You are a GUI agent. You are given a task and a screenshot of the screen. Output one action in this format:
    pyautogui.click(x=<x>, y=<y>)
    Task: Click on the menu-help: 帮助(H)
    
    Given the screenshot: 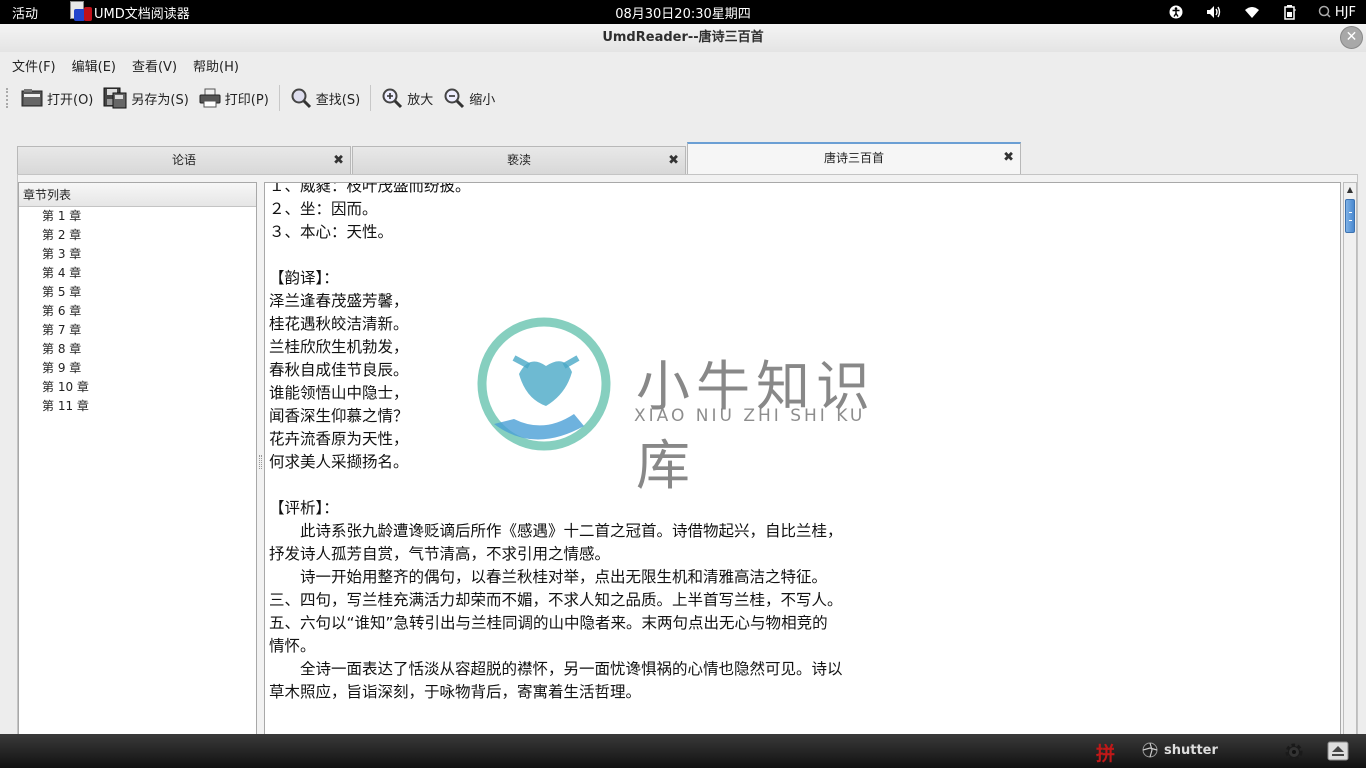 What is the action you would take?
    pyautogui.click(x=216, y=65)
    